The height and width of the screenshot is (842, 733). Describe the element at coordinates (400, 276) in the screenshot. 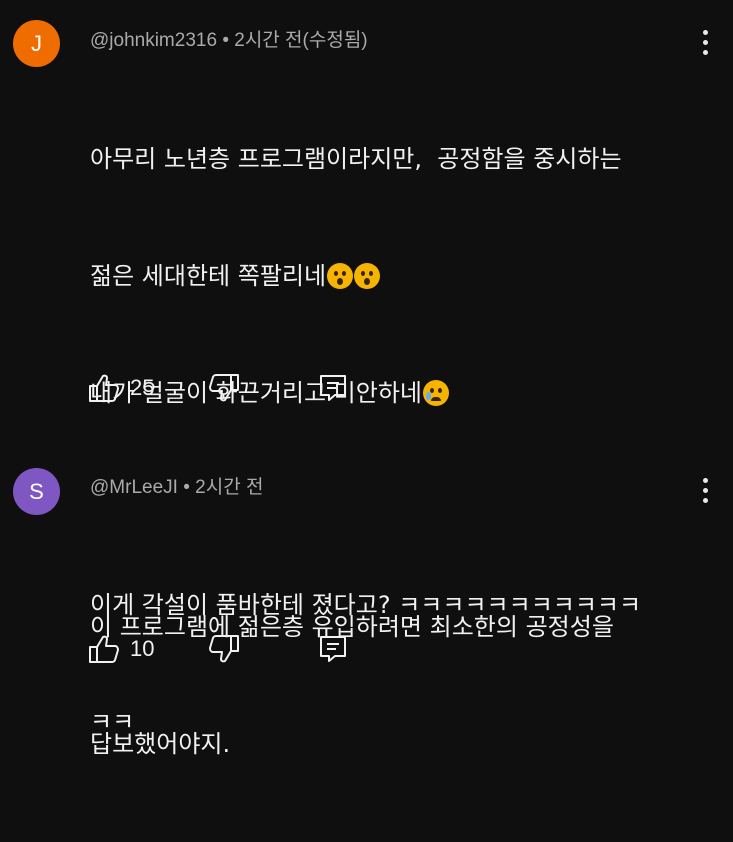

I see `comment-line: 젊은 세대한테 쪽팔리네` at that location.